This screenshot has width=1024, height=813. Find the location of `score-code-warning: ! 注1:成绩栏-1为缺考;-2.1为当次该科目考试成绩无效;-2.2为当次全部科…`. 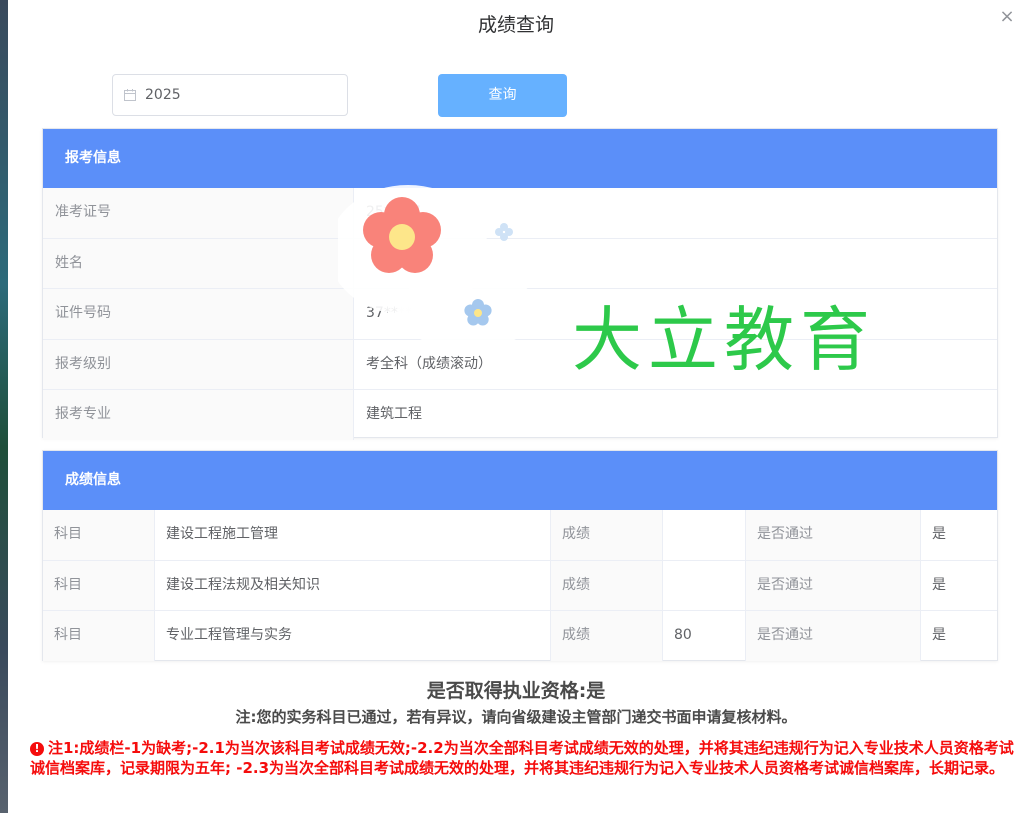

score-code-warning: ! 注1:成绩栏-1为缺考;-2.1为当次该科目考试成绩无效;-2.2为当次全部科… is located at coordinates (522, 758).